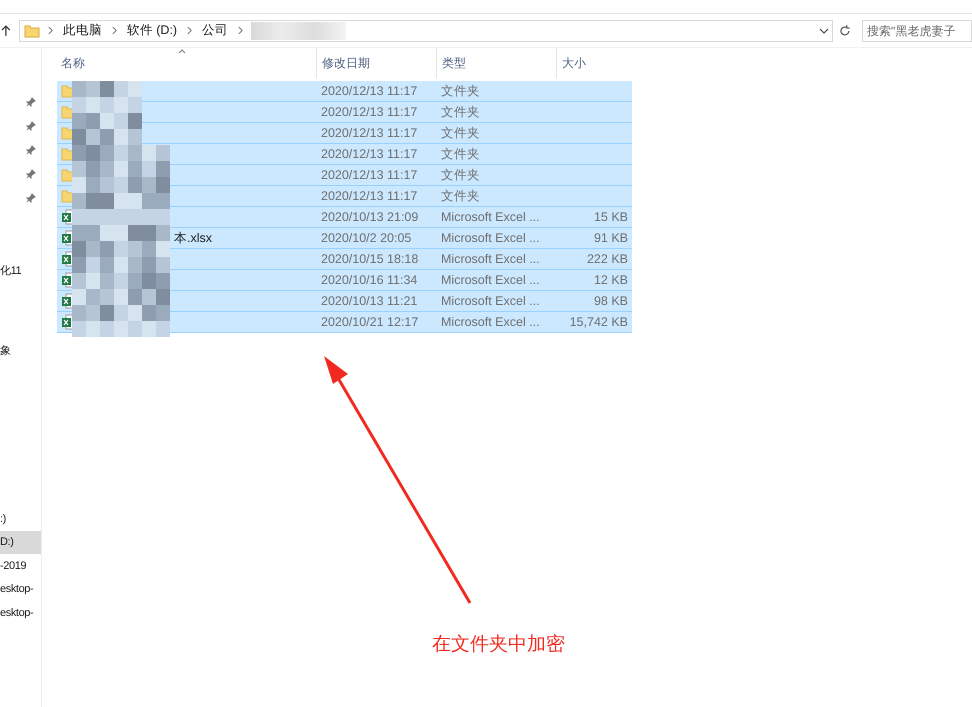  What do you see at coordinates (598, 322) in the screenshot?
I see `size-cell-text: 15,742 KB` at bounding box center [598, 322].